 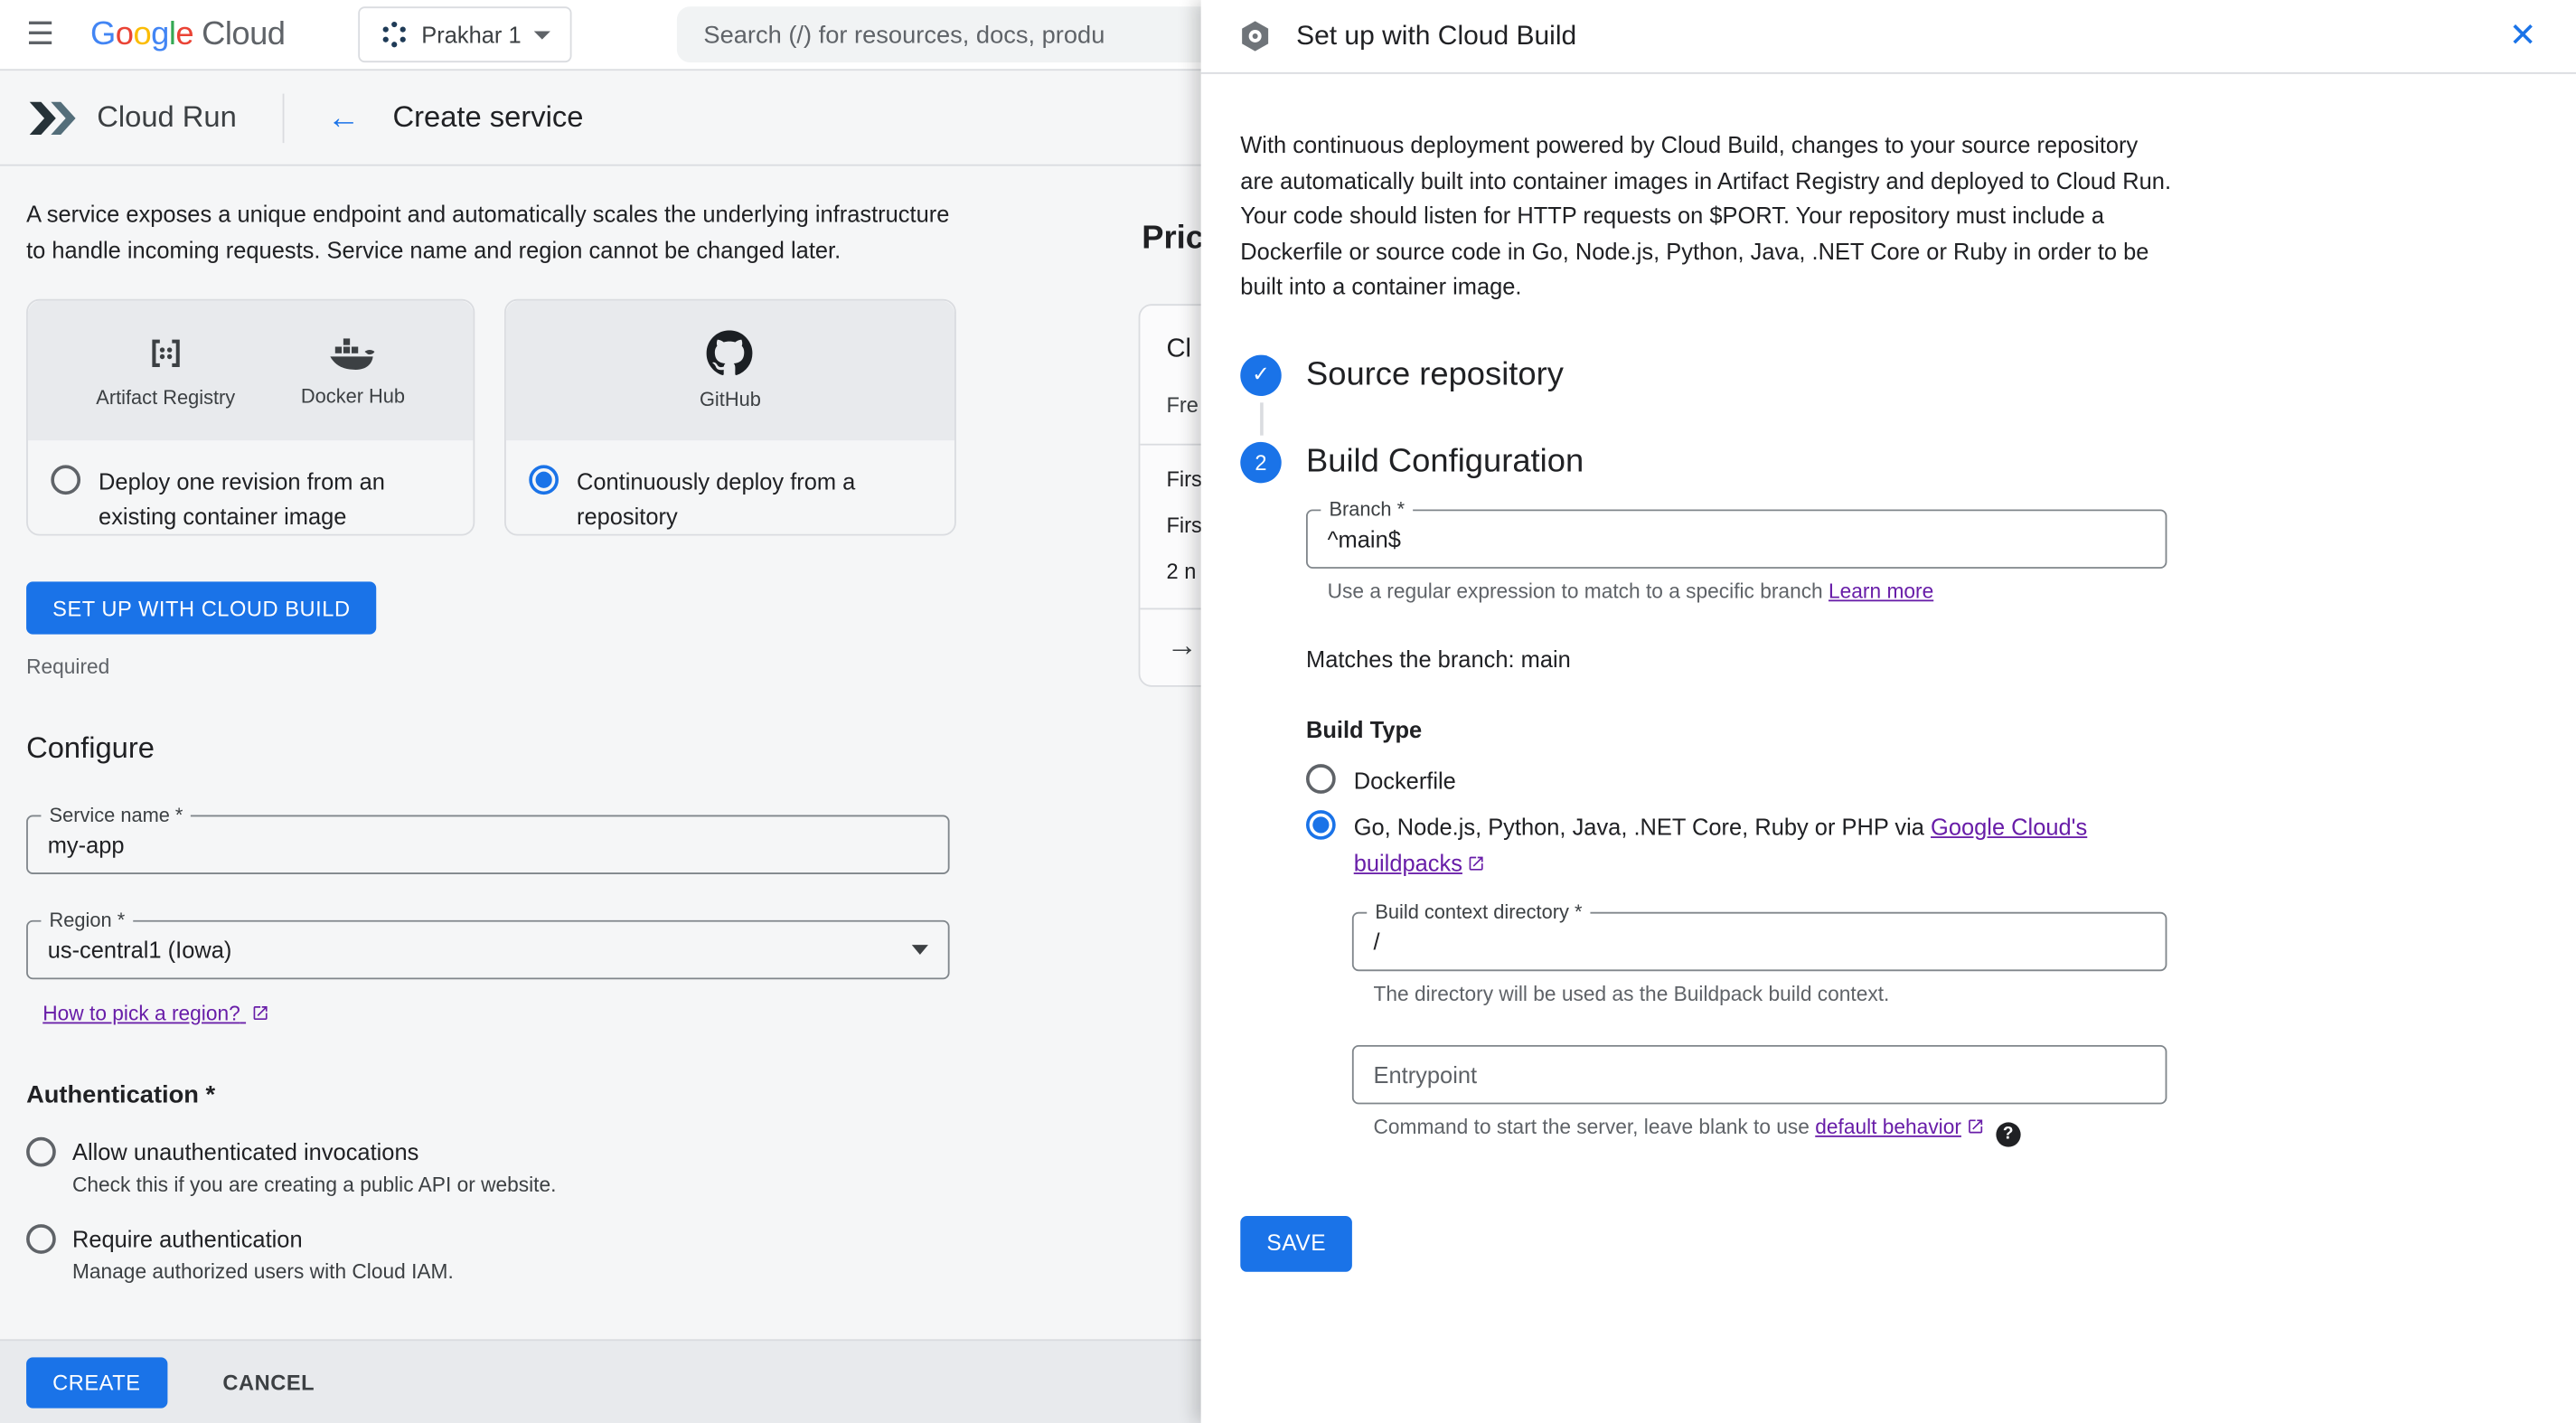 I want to click on hamburger-menu-icon: ☰, so click(x=40, y=35).